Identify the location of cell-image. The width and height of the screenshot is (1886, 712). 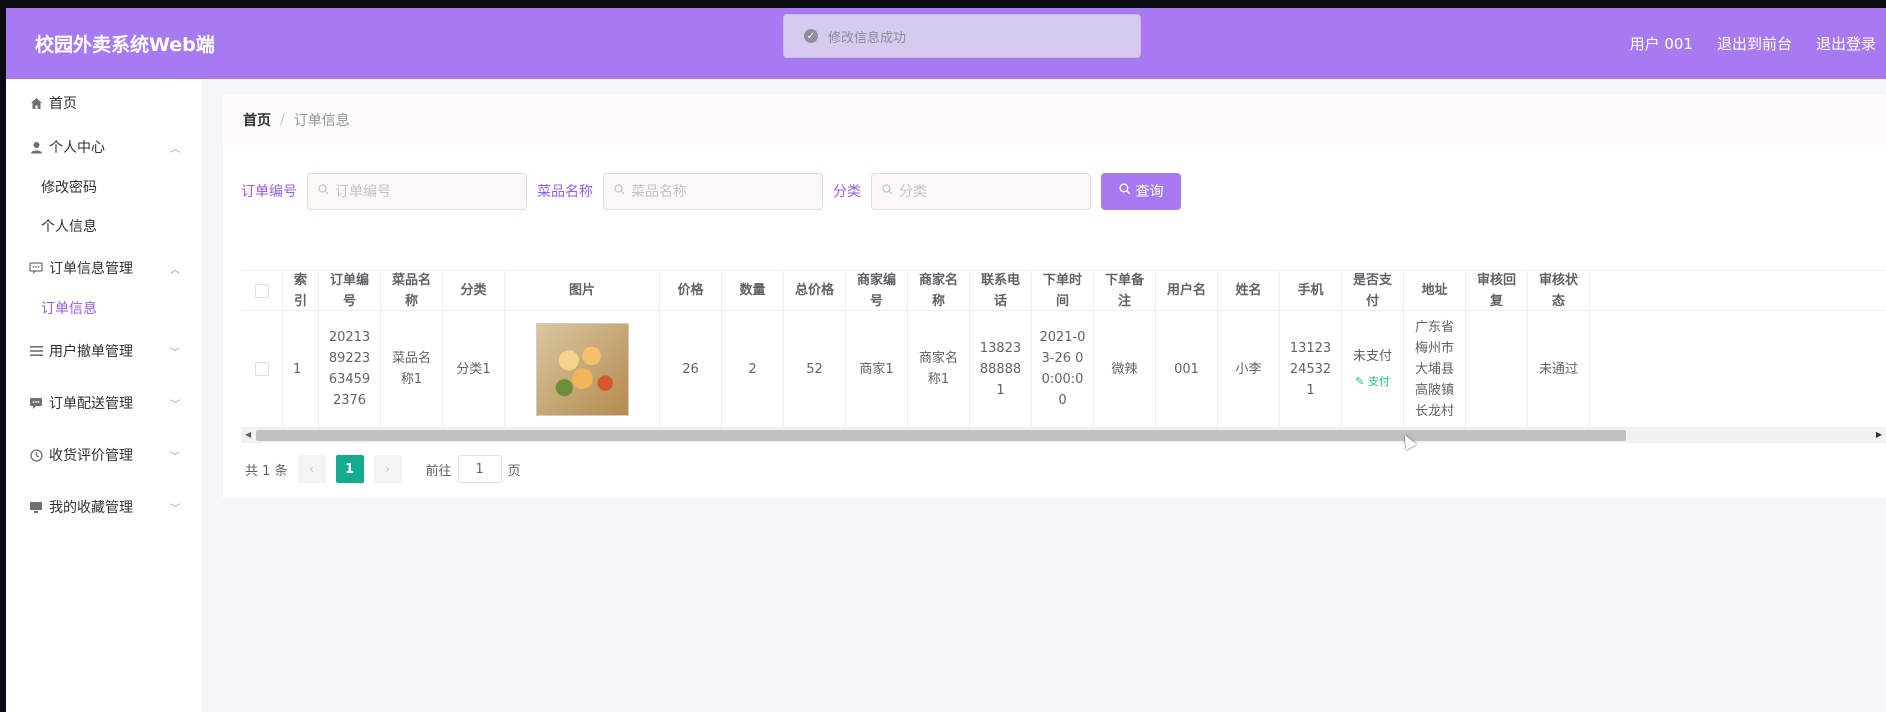
(582, 369).